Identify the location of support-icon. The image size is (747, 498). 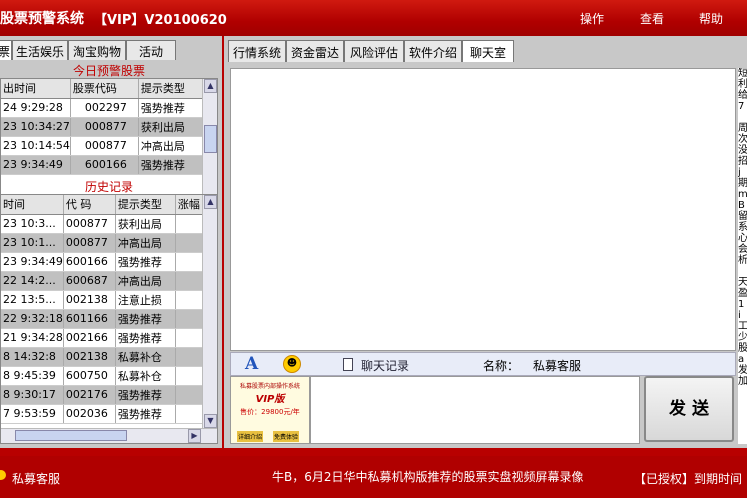
(3, 475).